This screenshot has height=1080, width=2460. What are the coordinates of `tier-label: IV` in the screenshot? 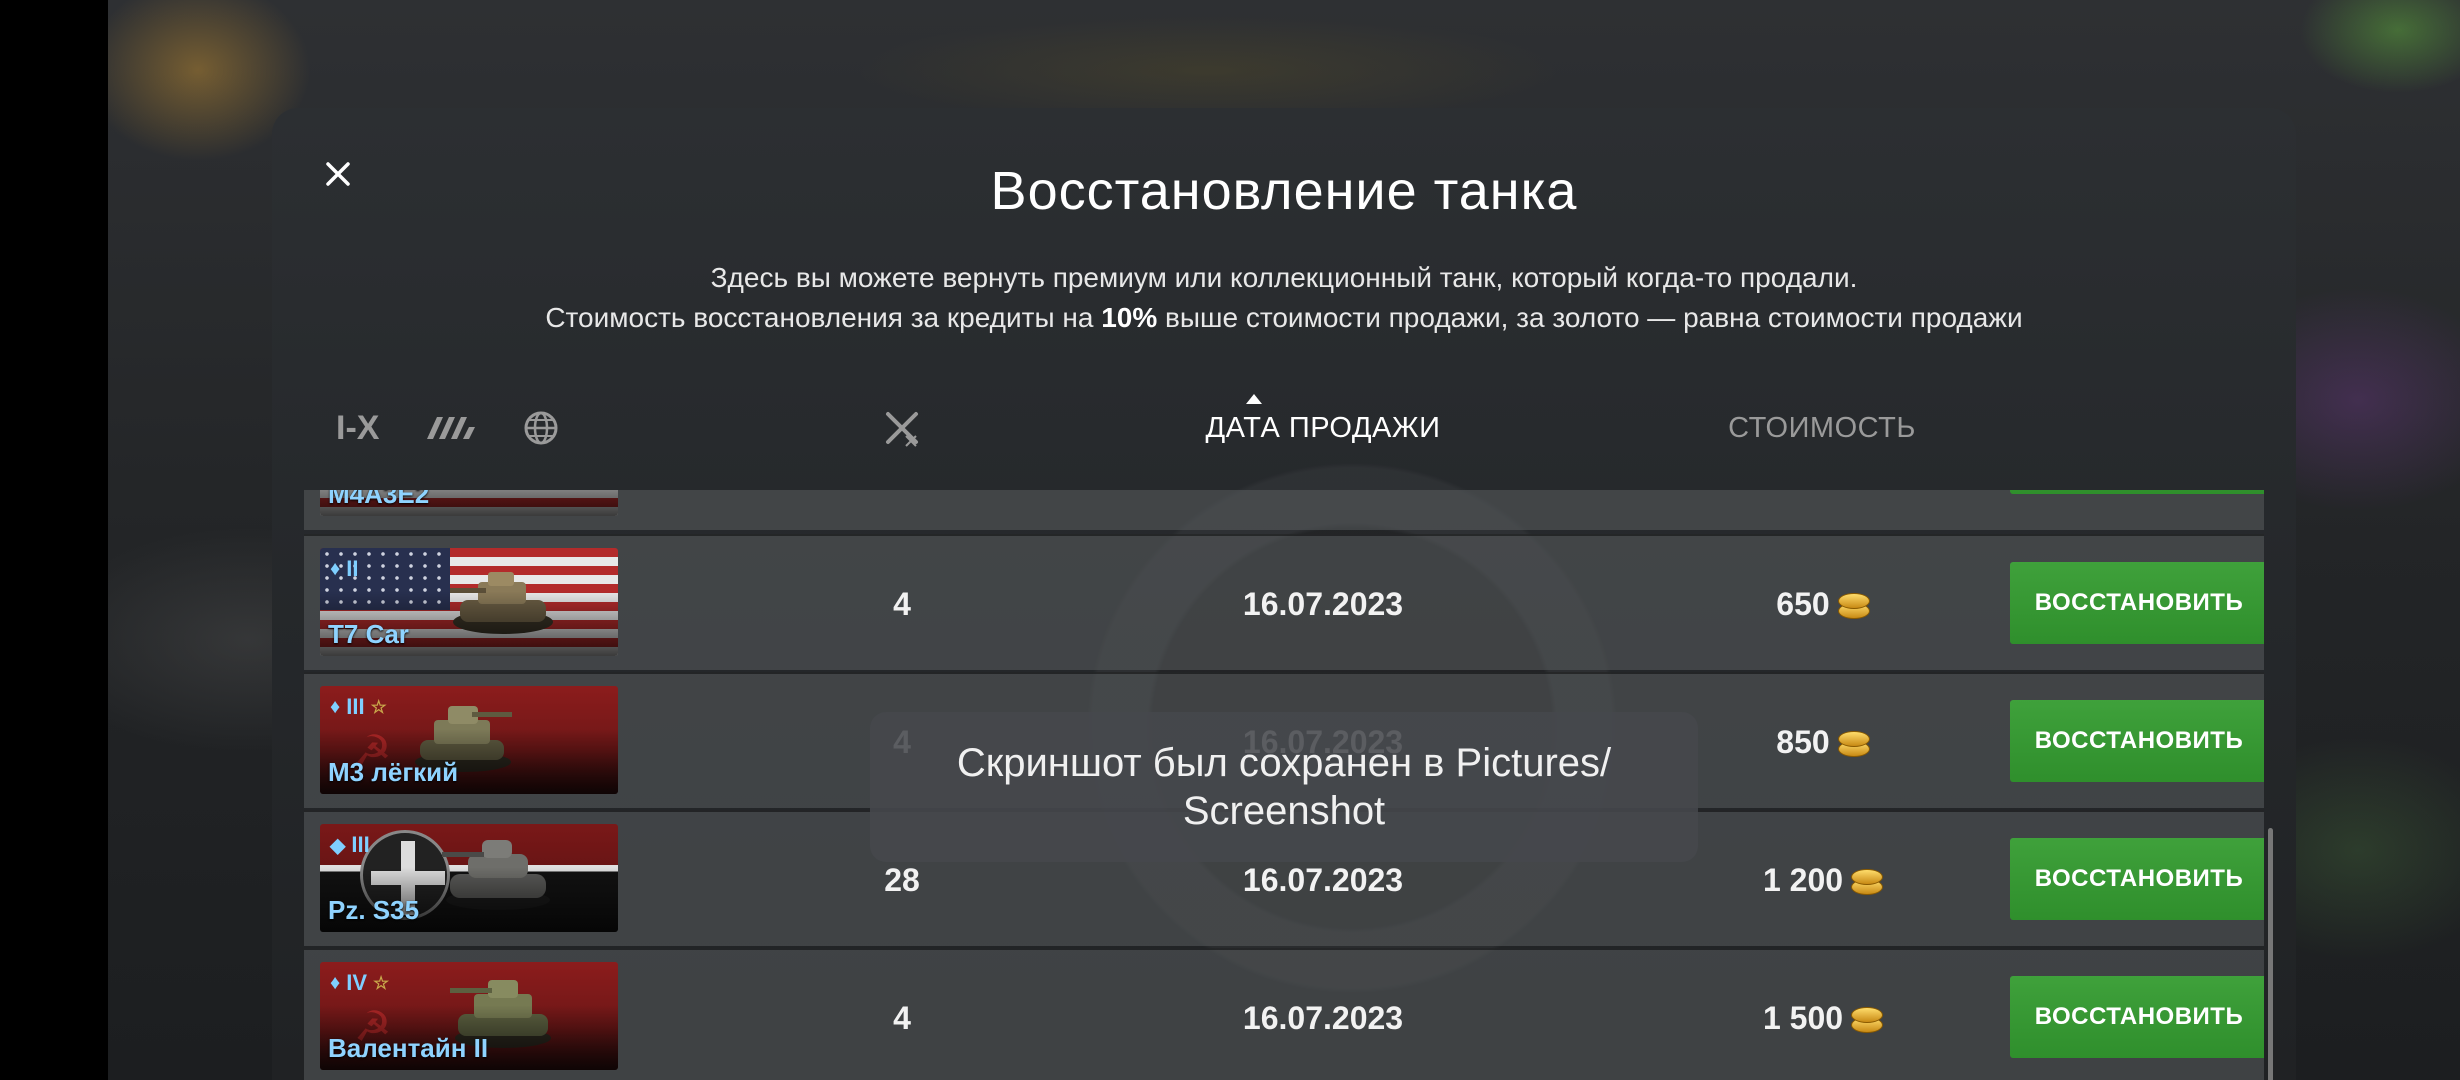 It's located at (357, 982).